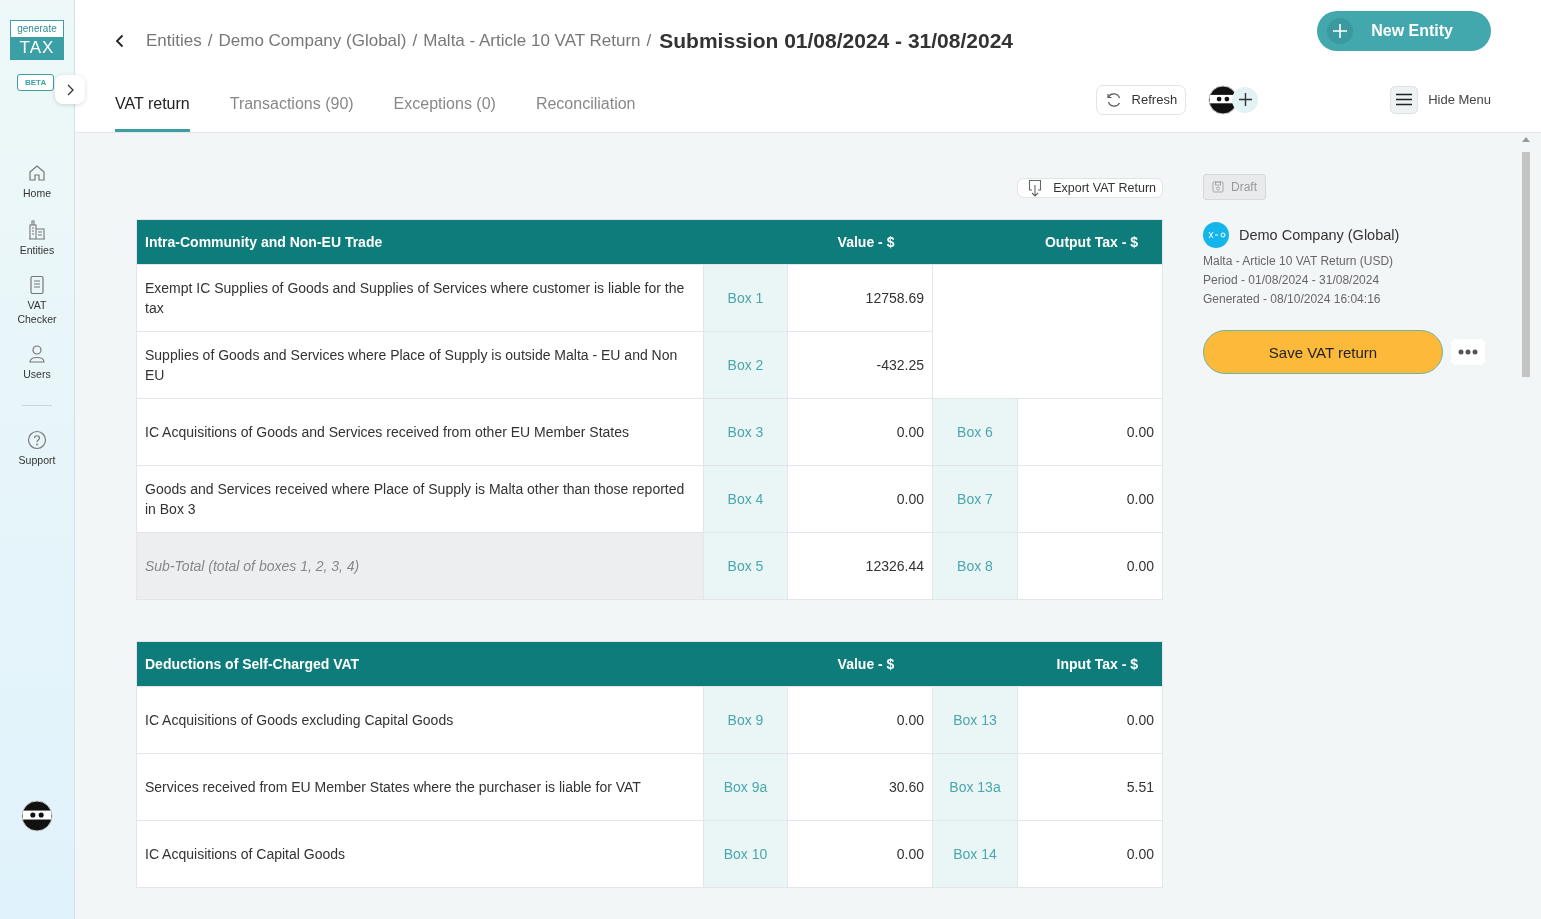  Describe the element at coordinates (37, 48) in the screenshot. I see `logo-text: TAX` at that location.